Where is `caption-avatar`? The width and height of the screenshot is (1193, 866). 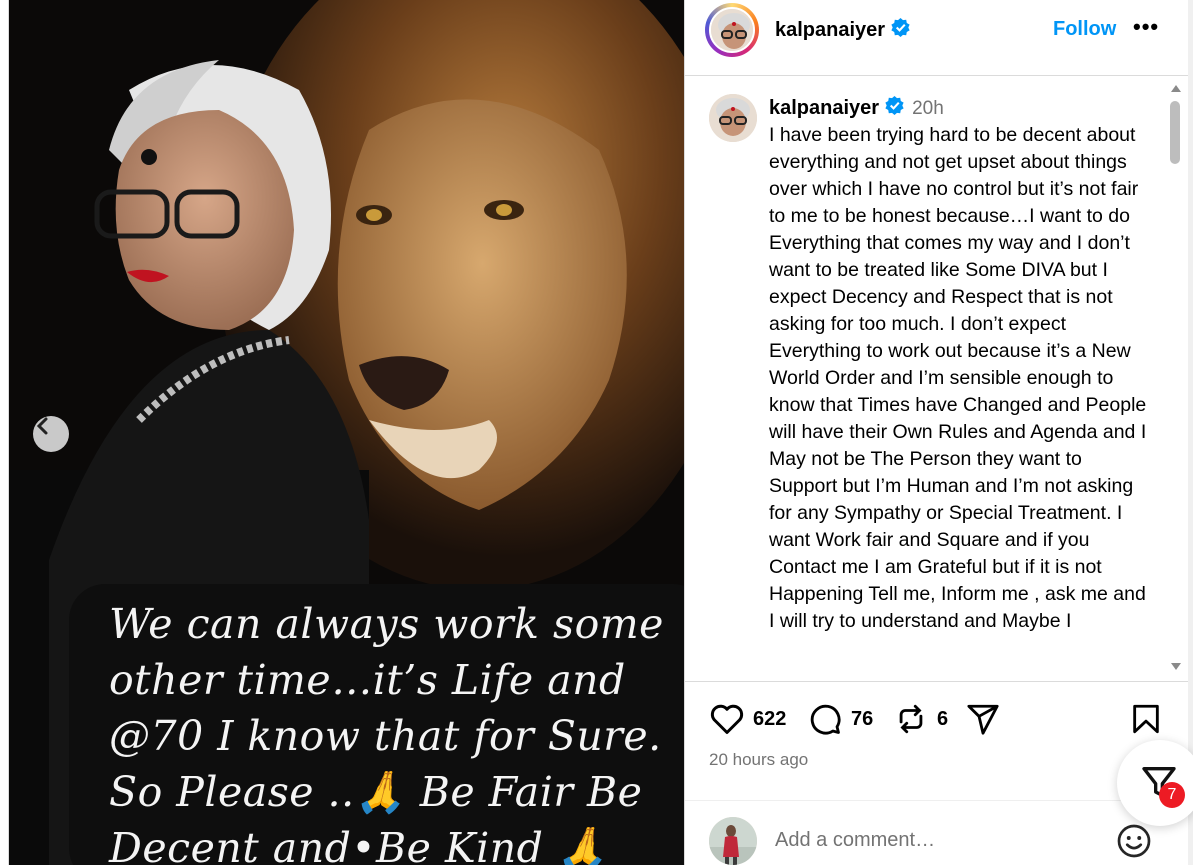
caption-avatar is located at coordinates (733, 118).